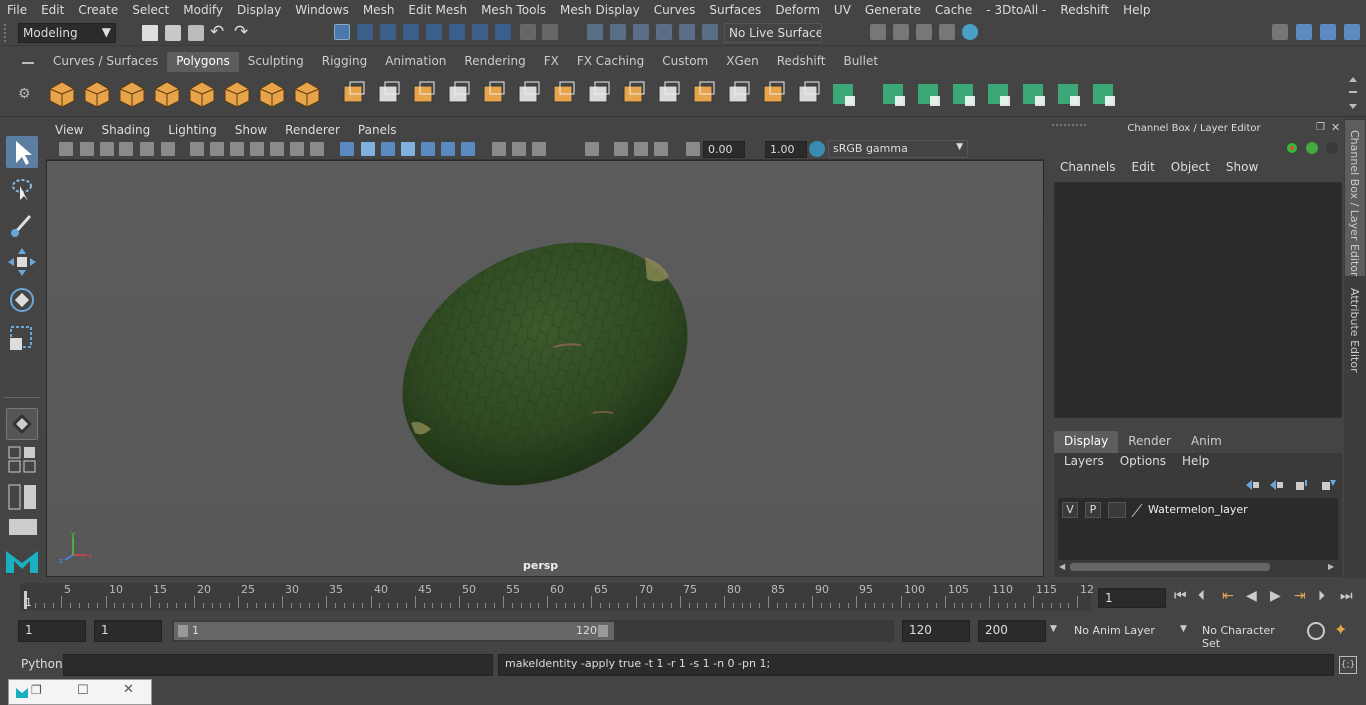 The height and width of the screenshot is (705, 1366). Describe the element at coordinates (901, 32) in the screenshot. I see `render-frame-icon` at that location.